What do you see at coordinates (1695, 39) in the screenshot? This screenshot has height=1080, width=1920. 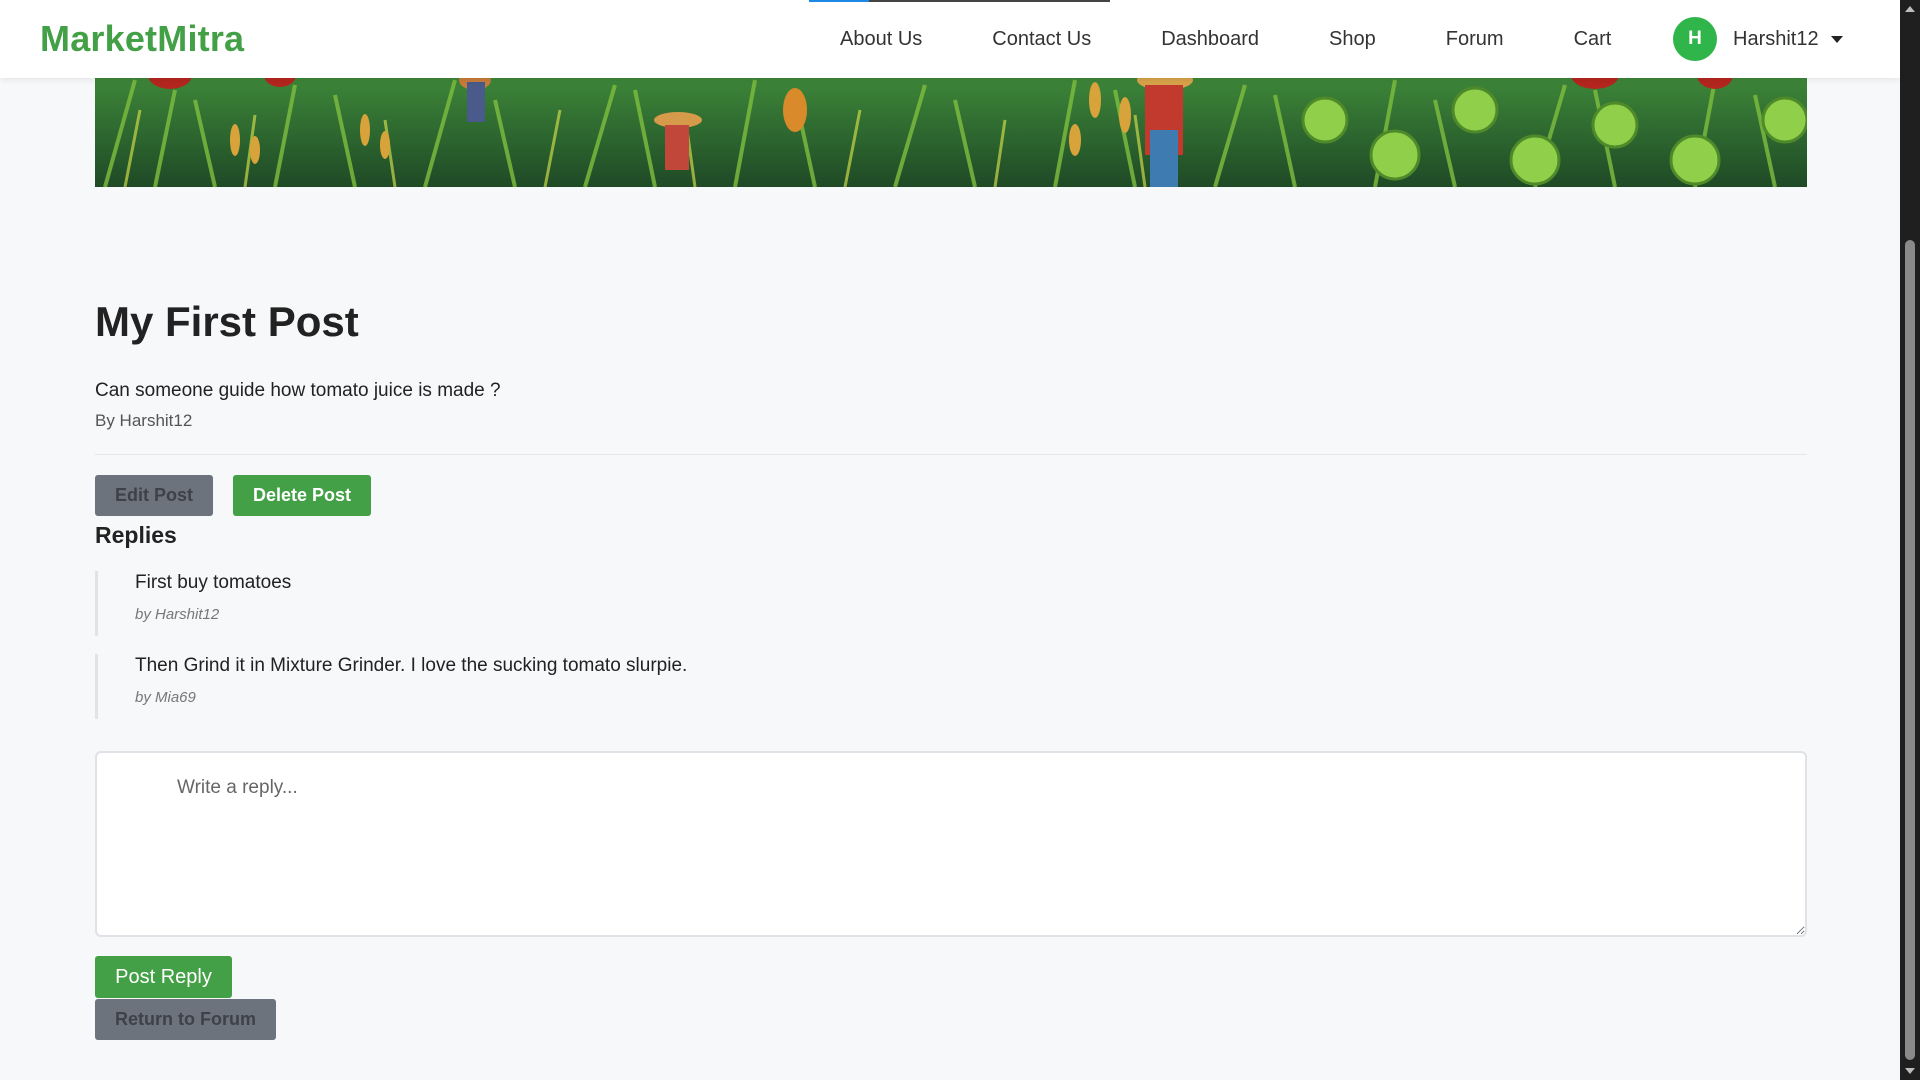 I see `avatar: H` at bounding box center [1695, 39].